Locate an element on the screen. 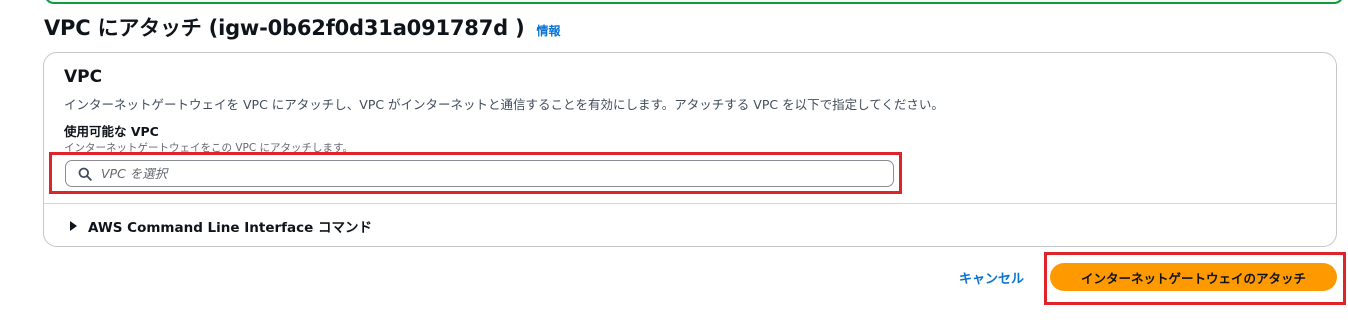 The height and width of the screenshot is (320, 1348). vpc-select is located at coordinates (479, 173).